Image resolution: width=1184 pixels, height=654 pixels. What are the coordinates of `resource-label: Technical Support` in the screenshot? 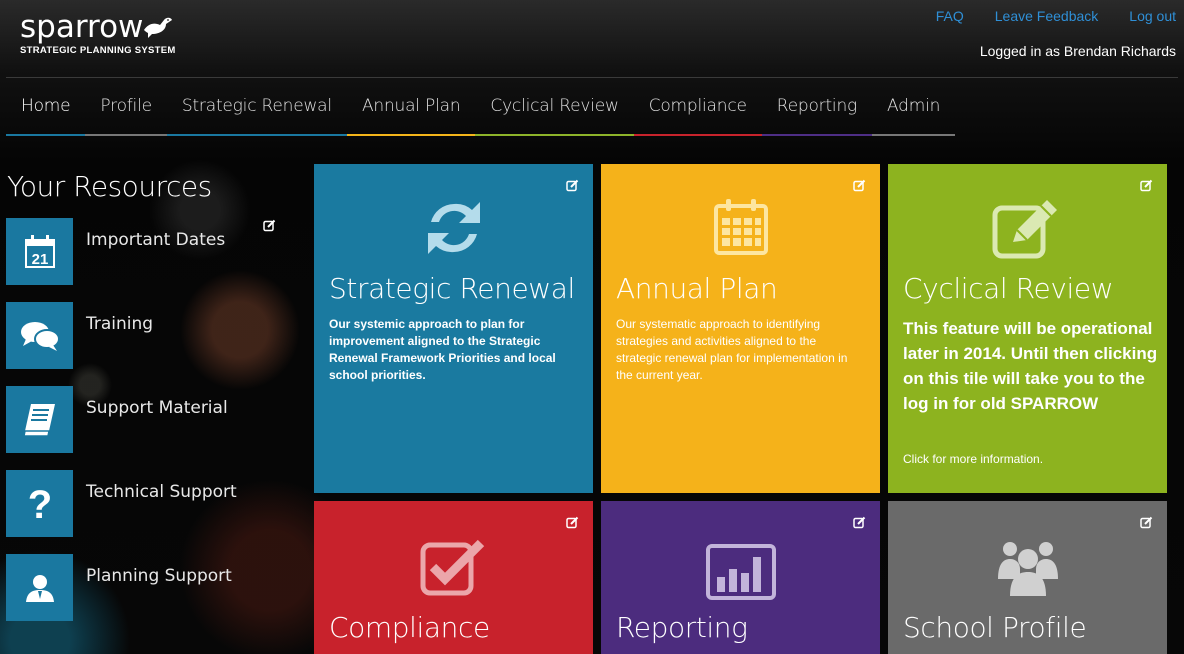 It's located at (161, 492).